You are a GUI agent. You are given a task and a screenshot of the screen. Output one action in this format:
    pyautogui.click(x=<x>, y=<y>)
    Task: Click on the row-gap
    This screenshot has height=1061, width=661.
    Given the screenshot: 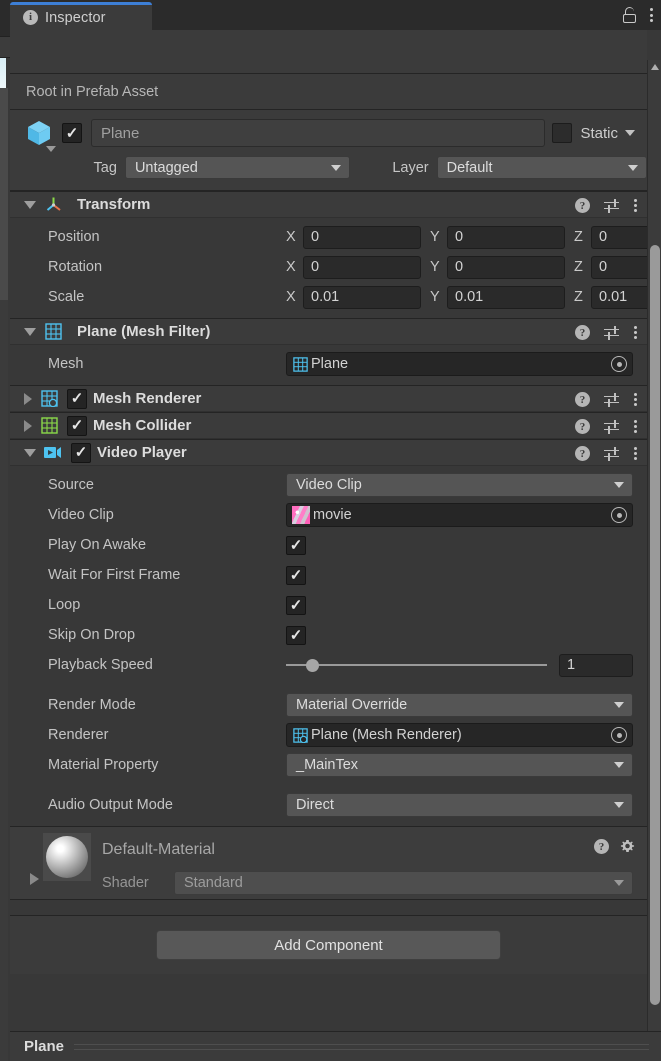 What is the action you would take?
    pyautogui.click(x=328, y=787)
    